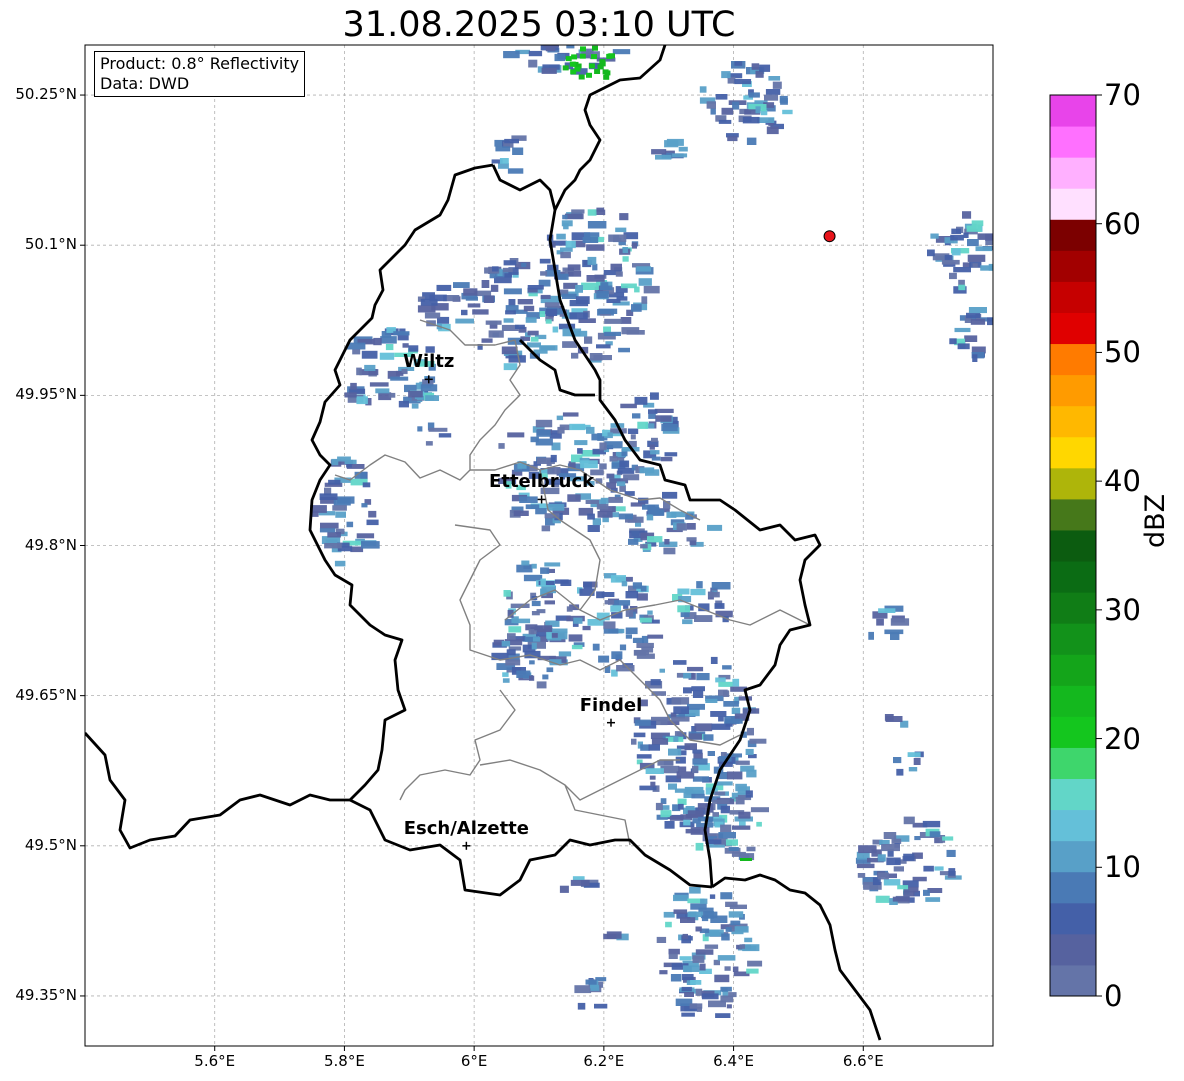  What do you see at coordinates (1122, 481) in the screenshot?
I see `colorbar-tick-label: 40` at bounding box center [1122, 481].